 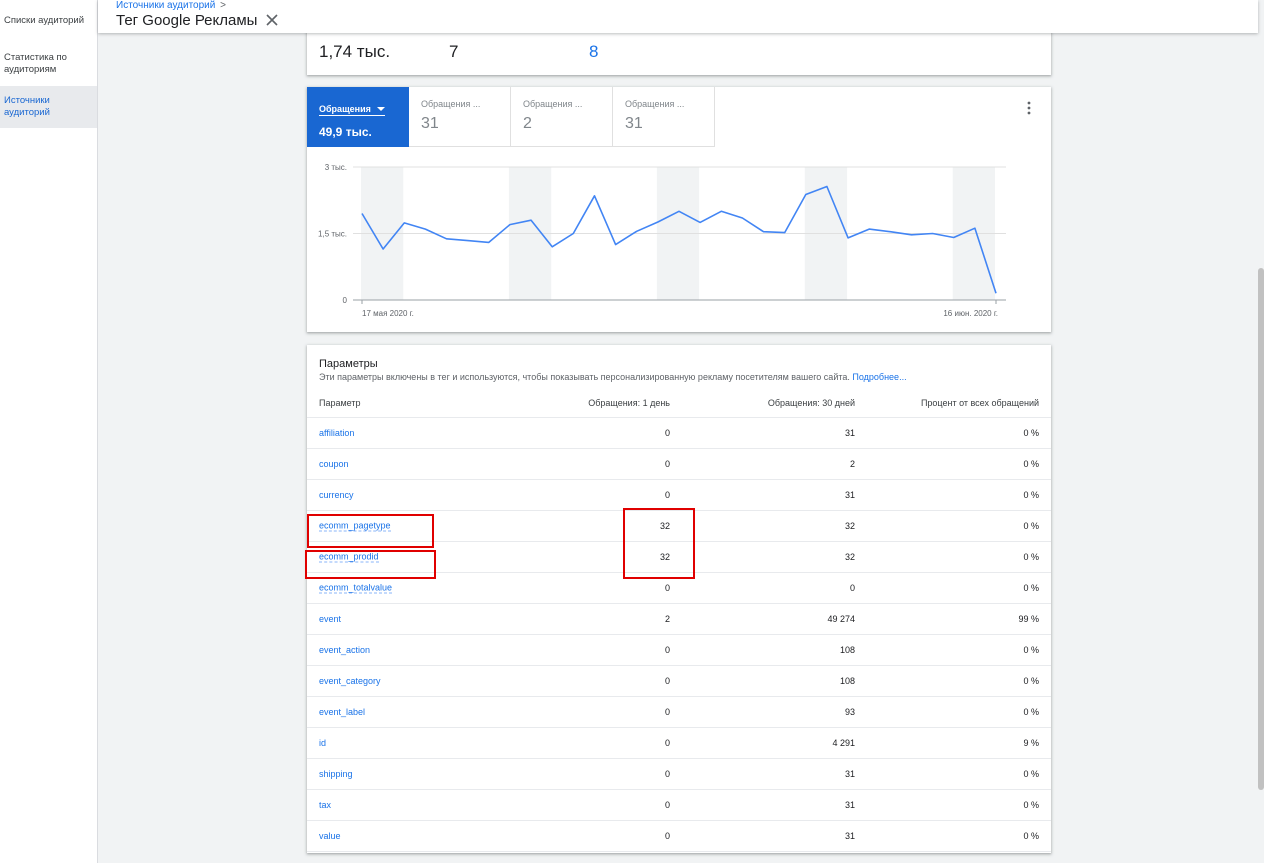 I want to click on parameter-name-link: event_category, so click(x=350, y=681).